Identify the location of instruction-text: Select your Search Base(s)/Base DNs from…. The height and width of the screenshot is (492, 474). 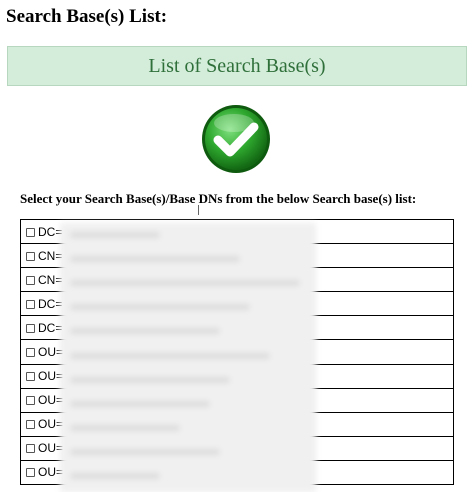
(218, 198).